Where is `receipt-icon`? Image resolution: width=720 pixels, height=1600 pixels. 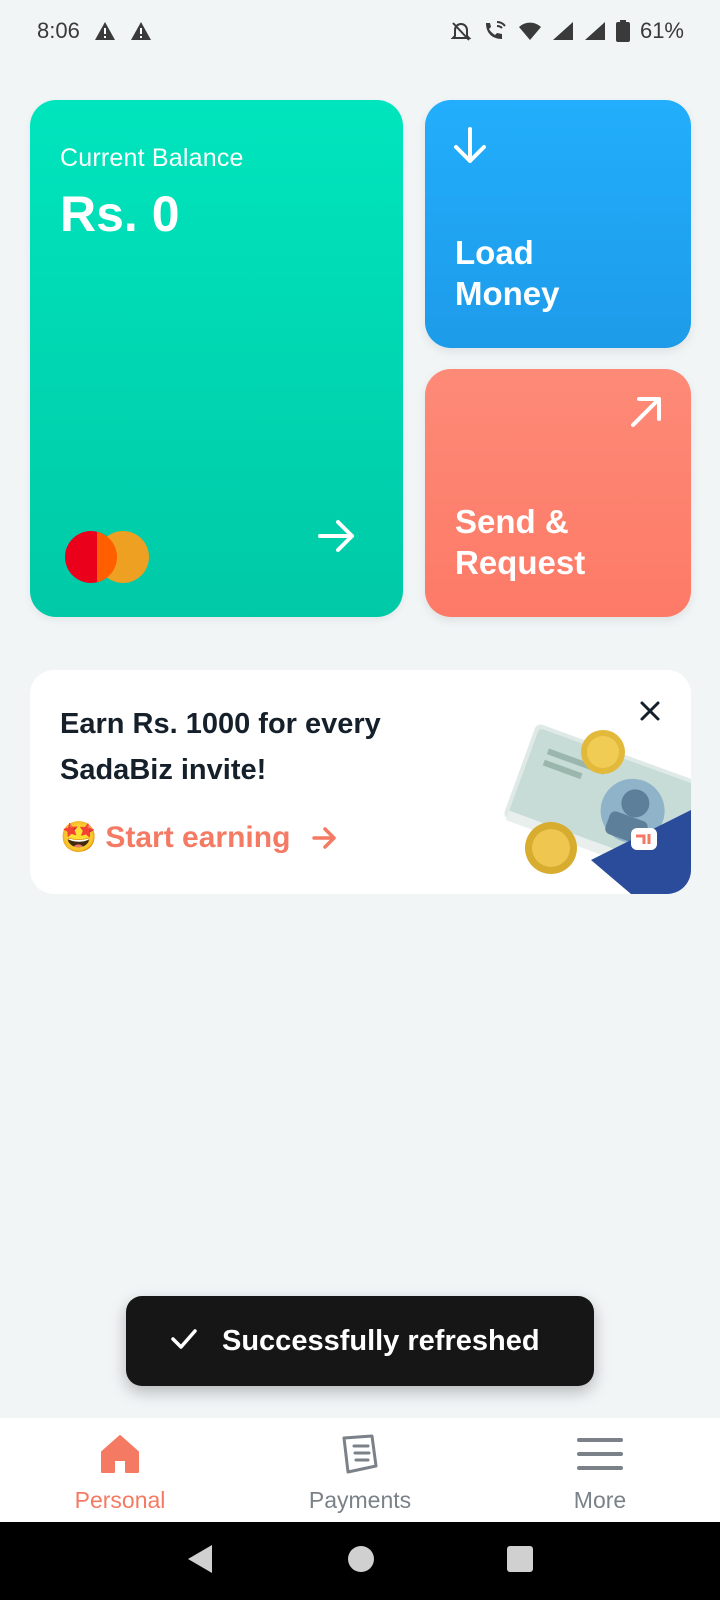 receipt-icon is located at coordinates (360, 1456).